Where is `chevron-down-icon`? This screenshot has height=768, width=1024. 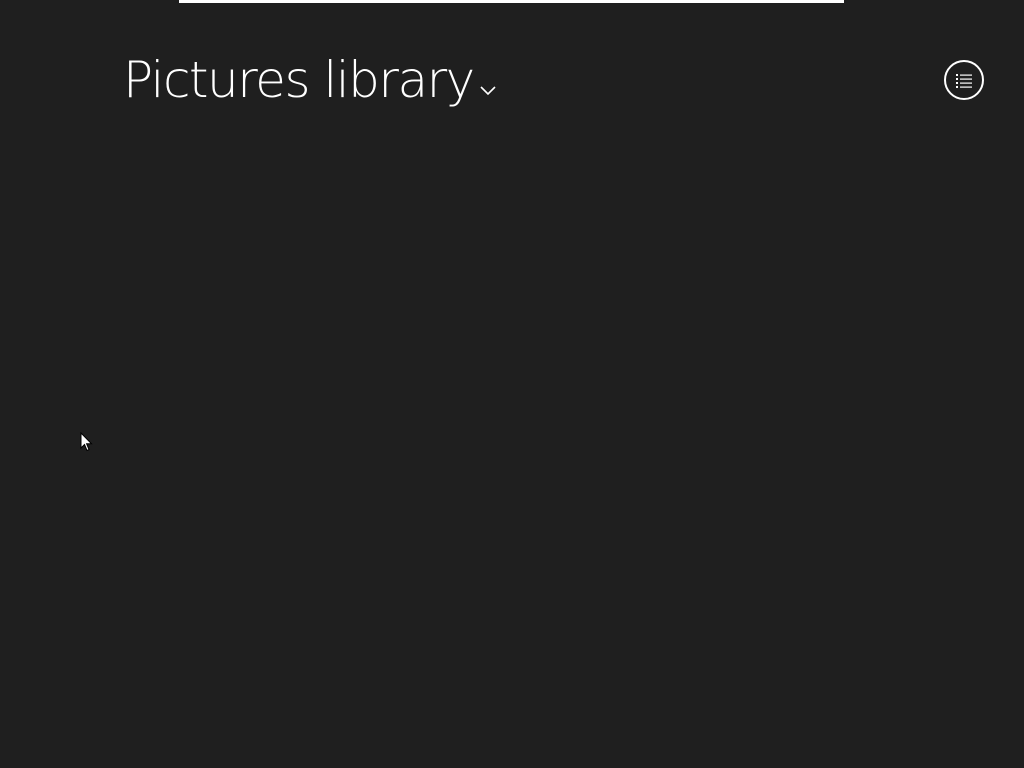
chevron-down-icon is located at coordinates (488, 91).